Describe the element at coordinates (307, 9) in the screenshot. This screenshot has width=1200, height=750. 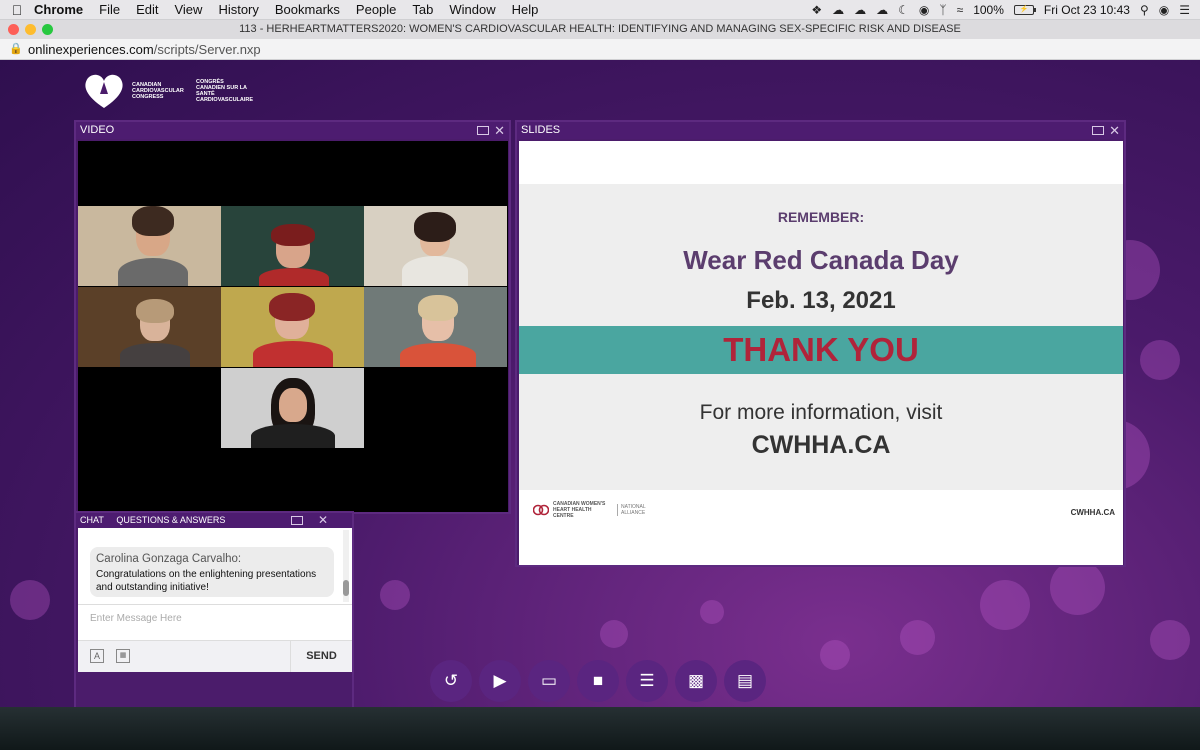
I see `menu-bookmarks: Bookmarks` at that location.